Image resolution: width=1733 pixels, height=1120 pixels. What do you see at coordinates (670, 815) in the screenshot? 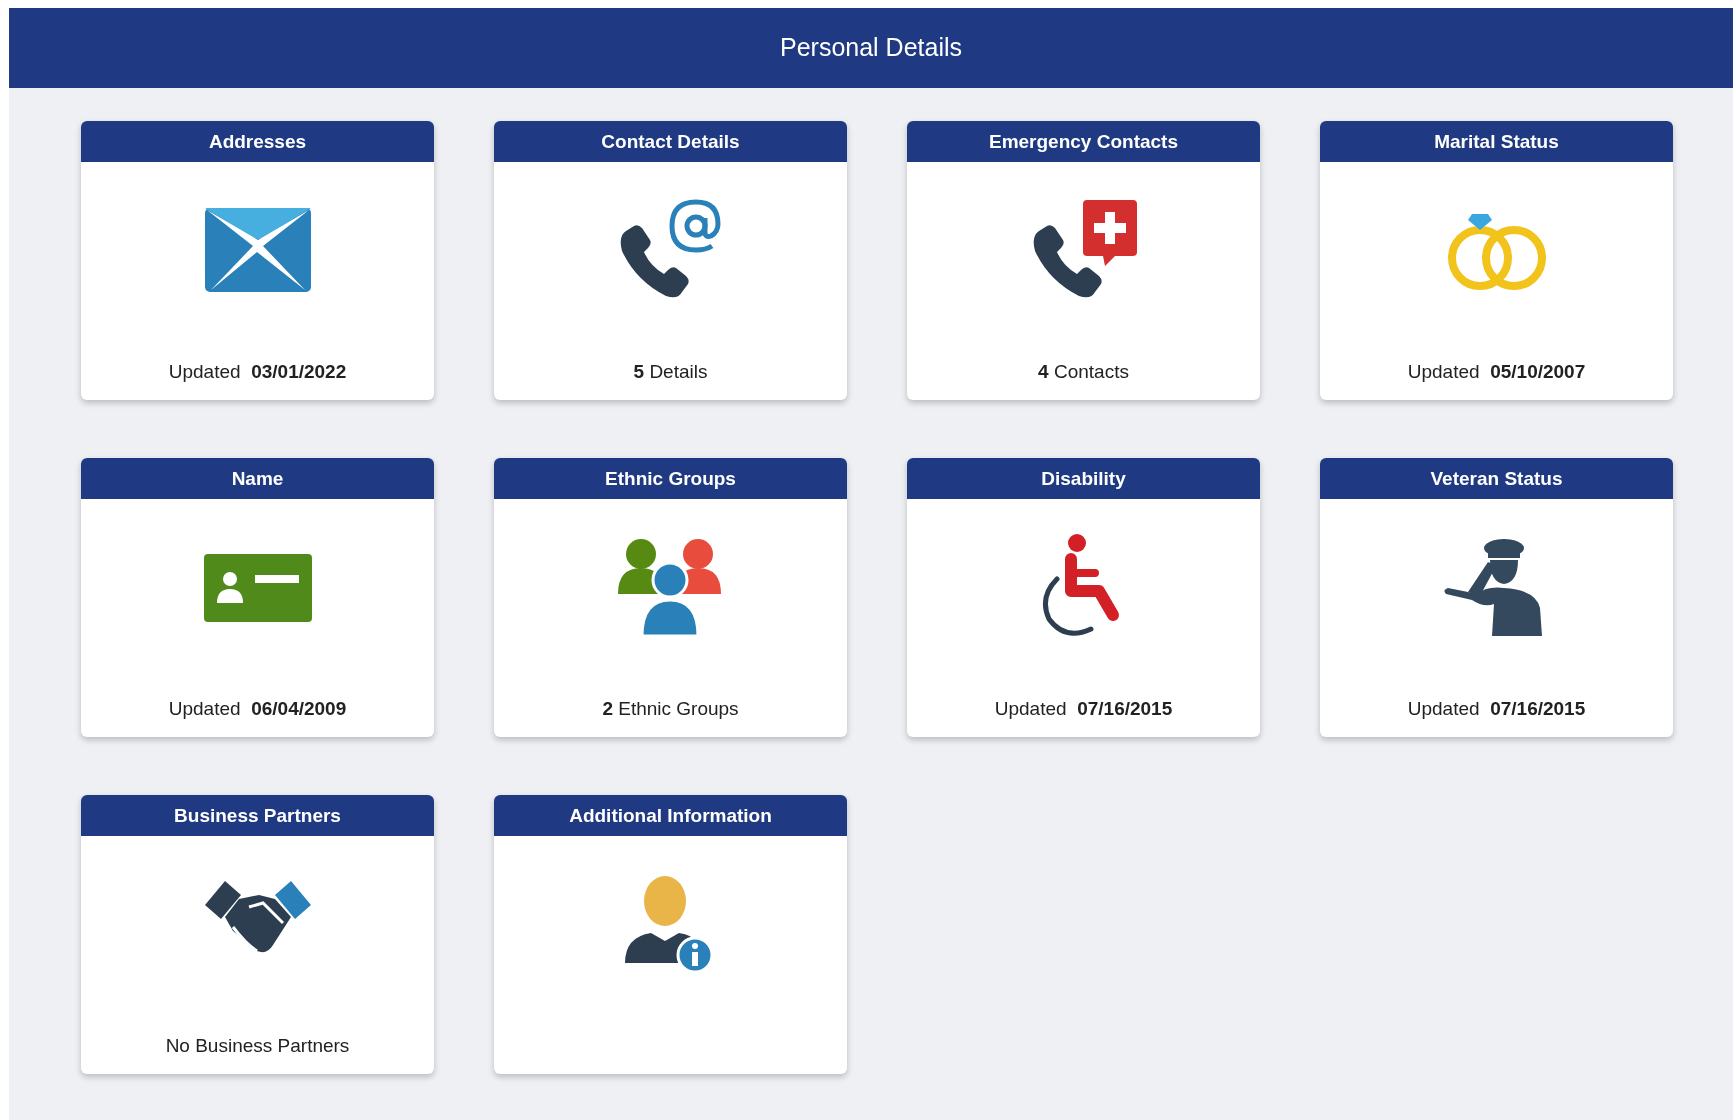
I see `tile-title: Additional Information` at bounding box center [670, 815].